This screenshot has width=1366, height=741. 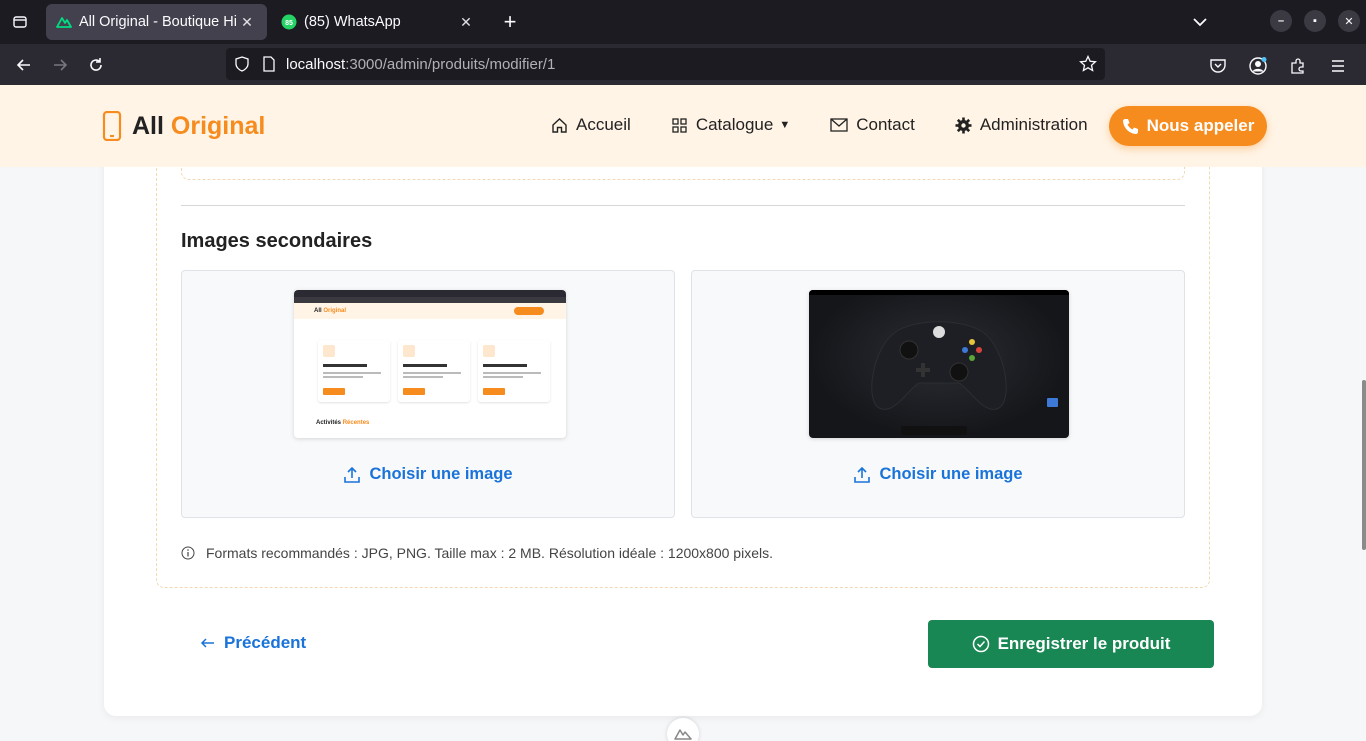 I want to click on page-icon, so click(x=269, y=64).